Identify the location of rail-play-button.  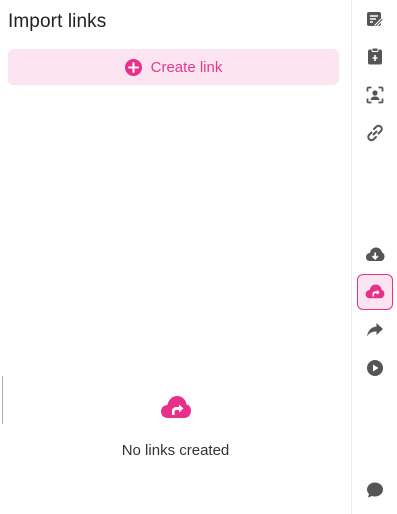
(375, 368).